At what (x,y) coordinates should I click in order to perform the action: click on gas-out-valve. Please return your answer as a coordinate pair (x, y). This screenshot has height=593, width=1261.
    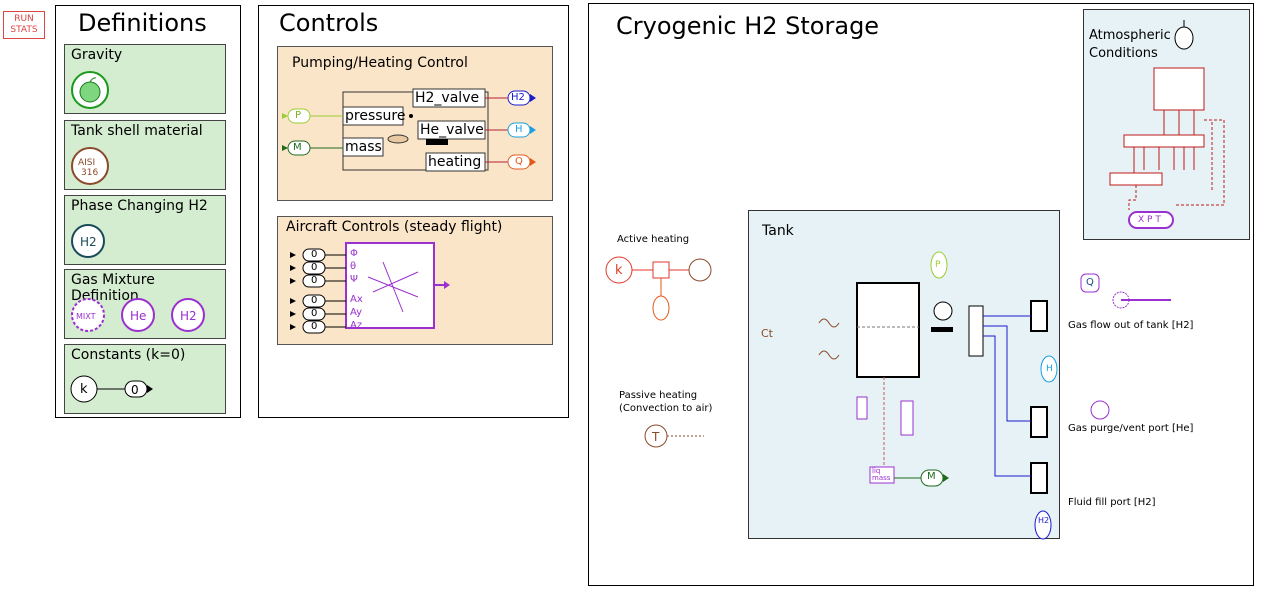
    Looking at the image, I should click on (1125, 291).